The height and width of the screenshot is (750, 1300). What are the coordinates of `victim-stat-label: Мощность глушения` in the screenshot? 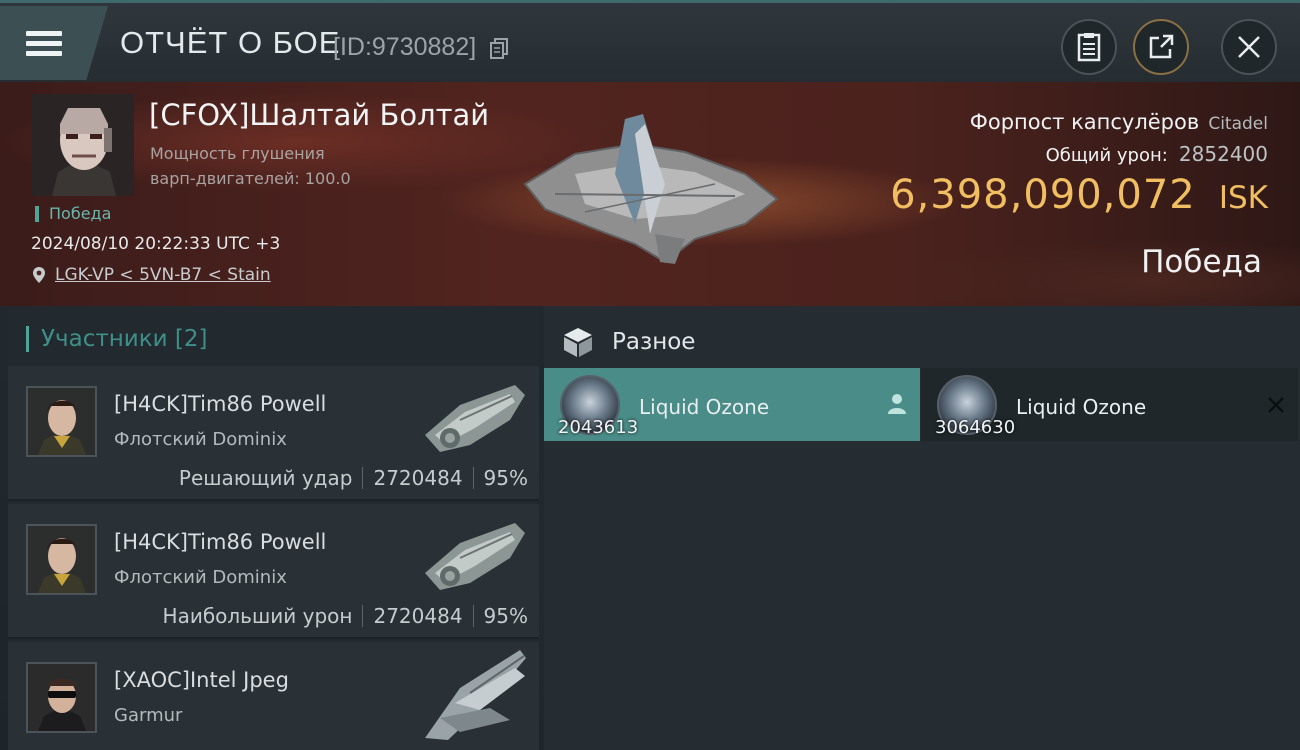 It's located at (237, 153).